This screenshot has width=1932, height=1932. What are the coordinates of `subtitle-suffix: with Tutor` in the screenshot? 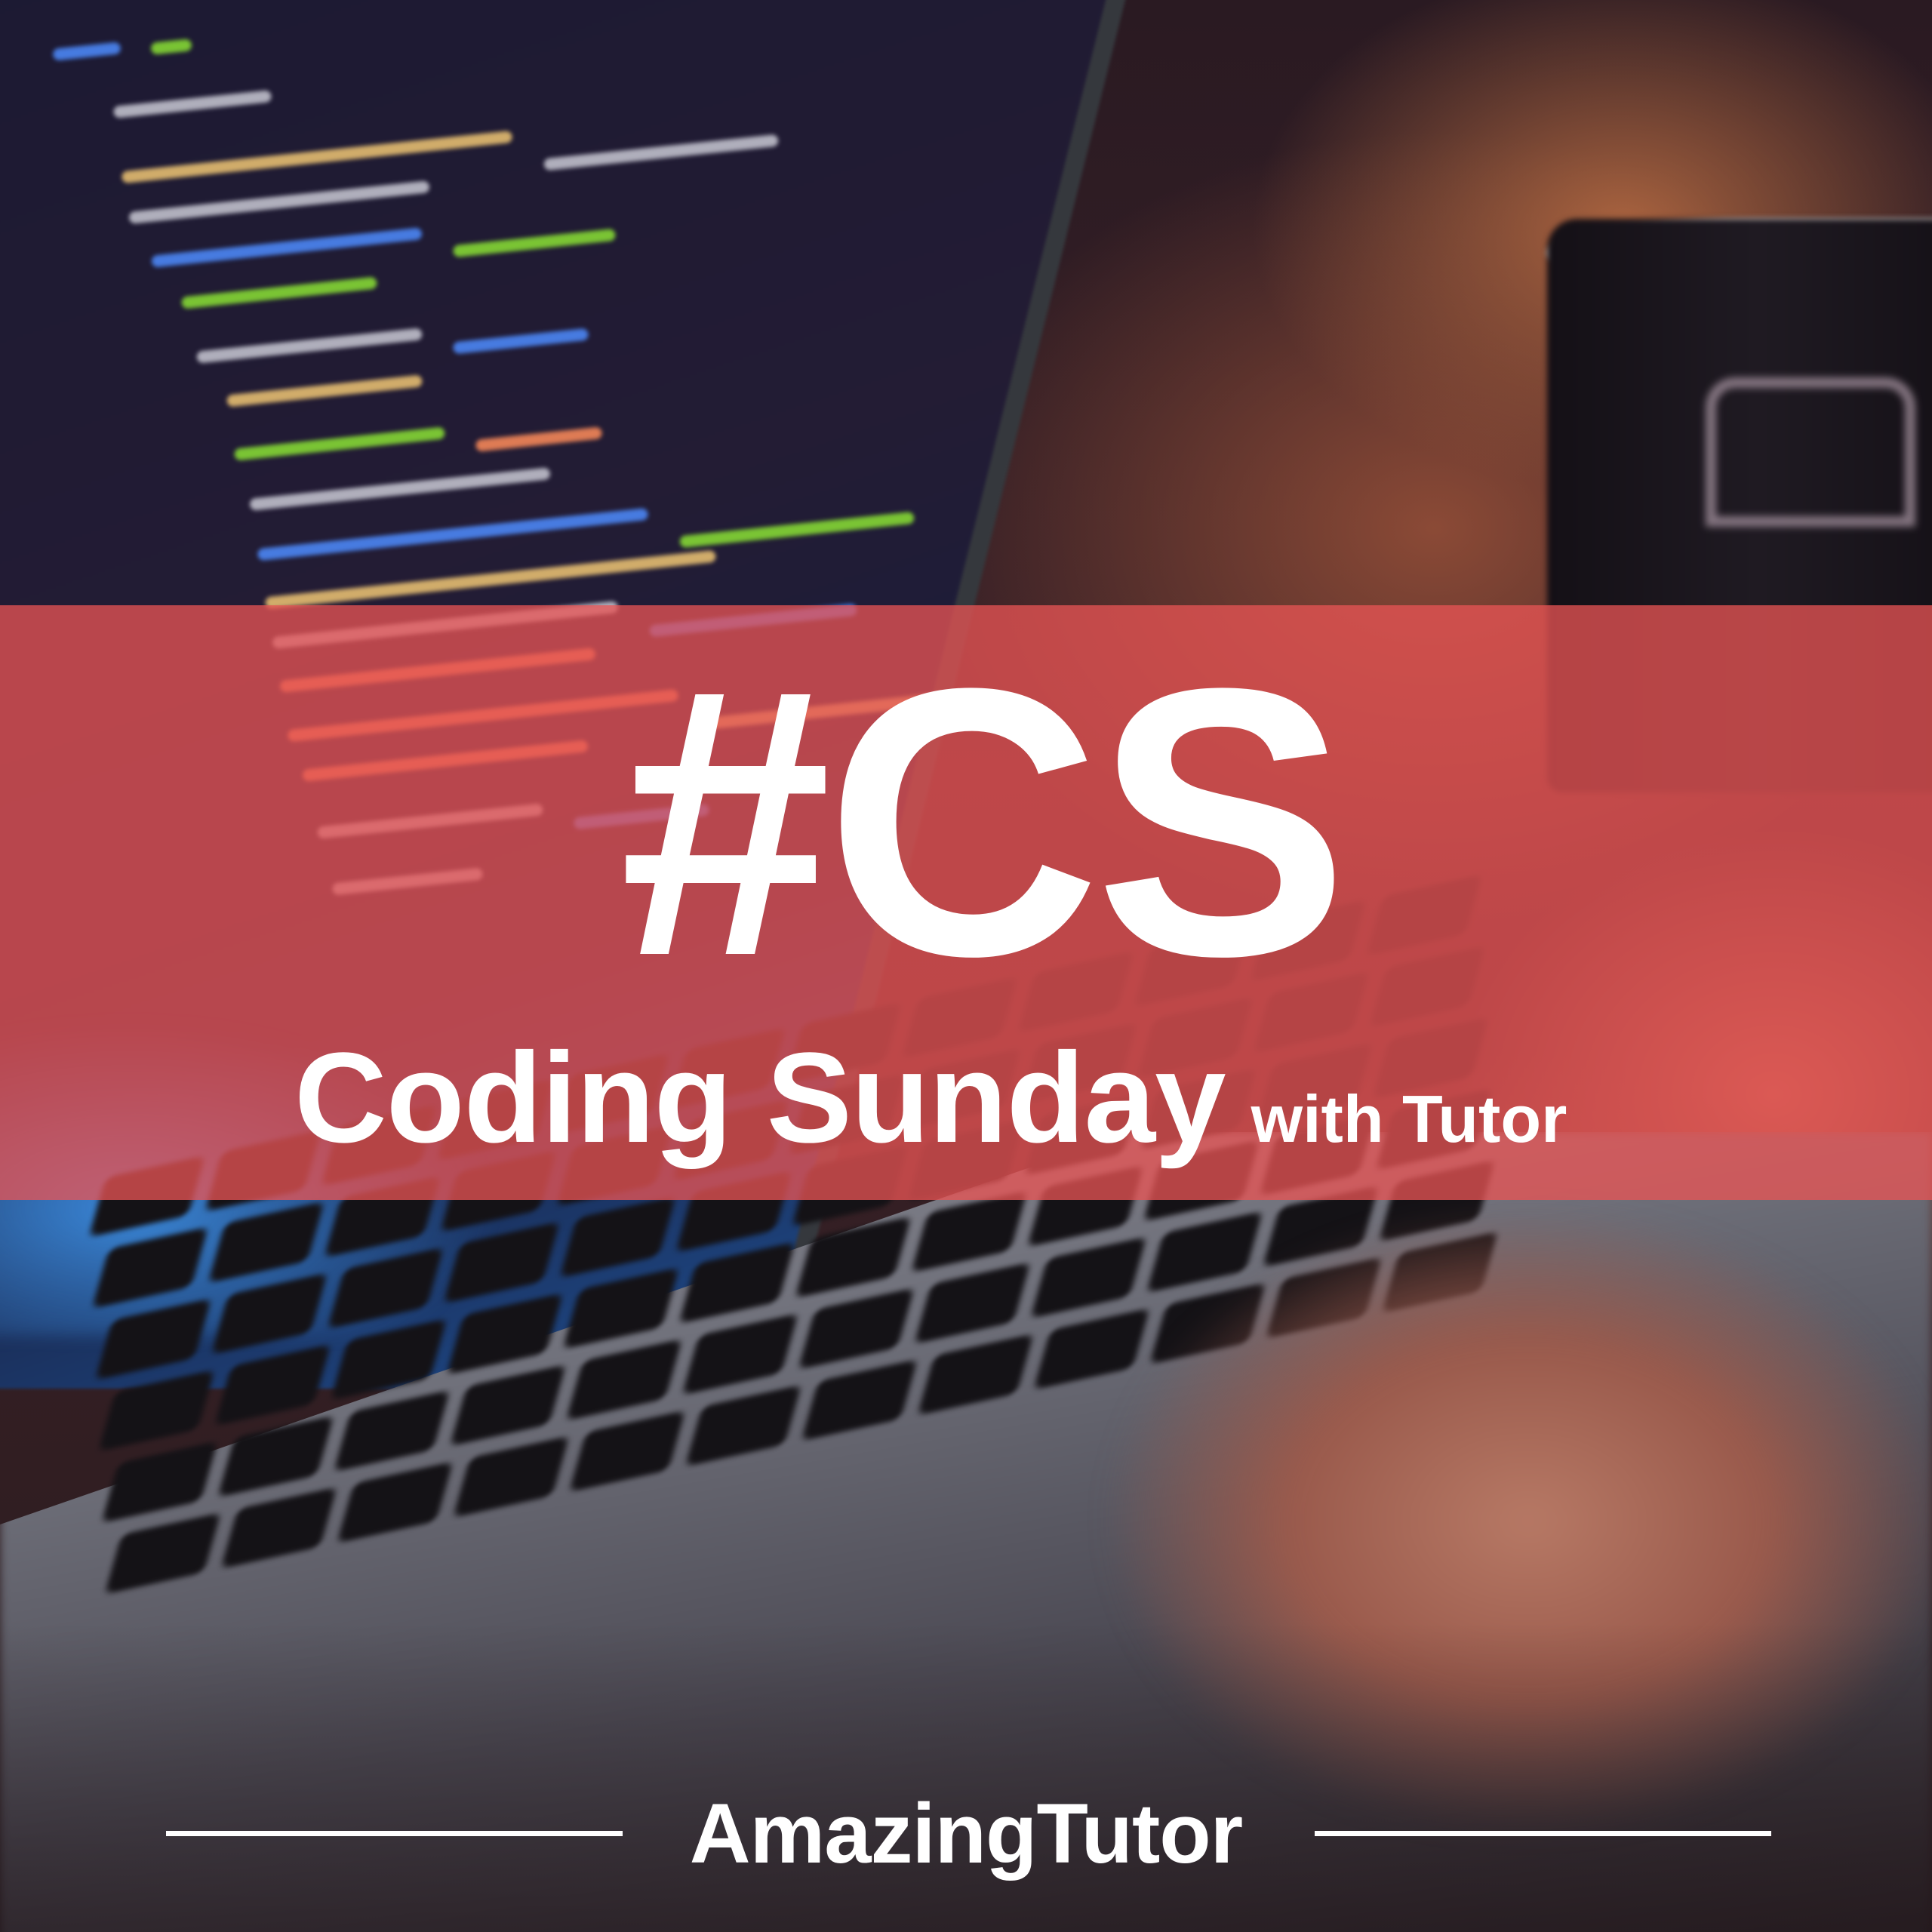 It's located at (1409, 1118).